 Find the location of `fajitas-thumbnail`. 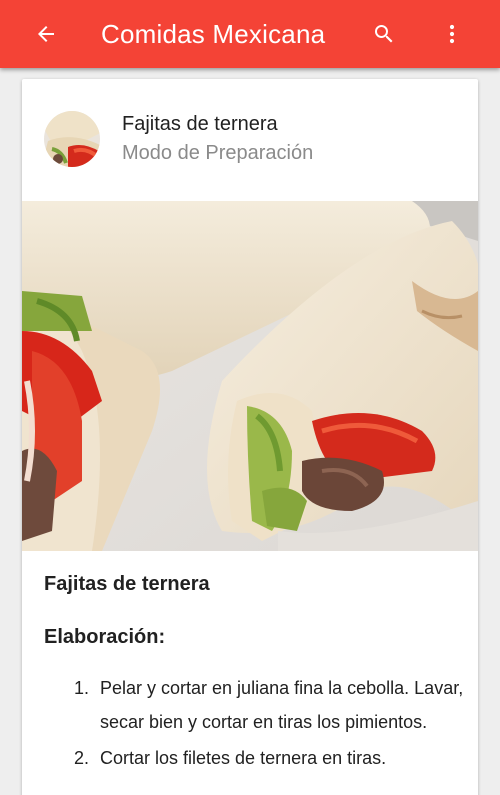

fajitas-thumbnail is located at coordinates (72, 139).